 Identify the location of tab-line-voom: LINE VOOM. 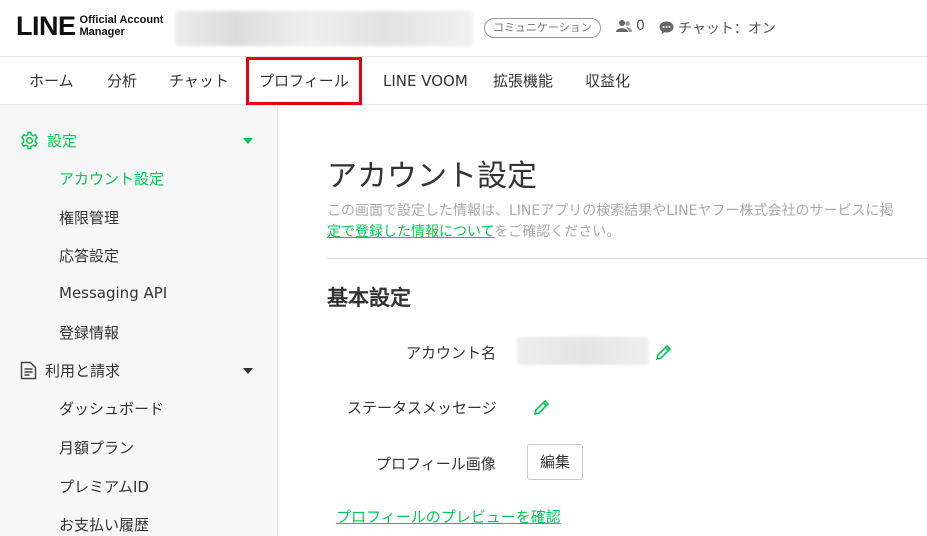
(425, 81).